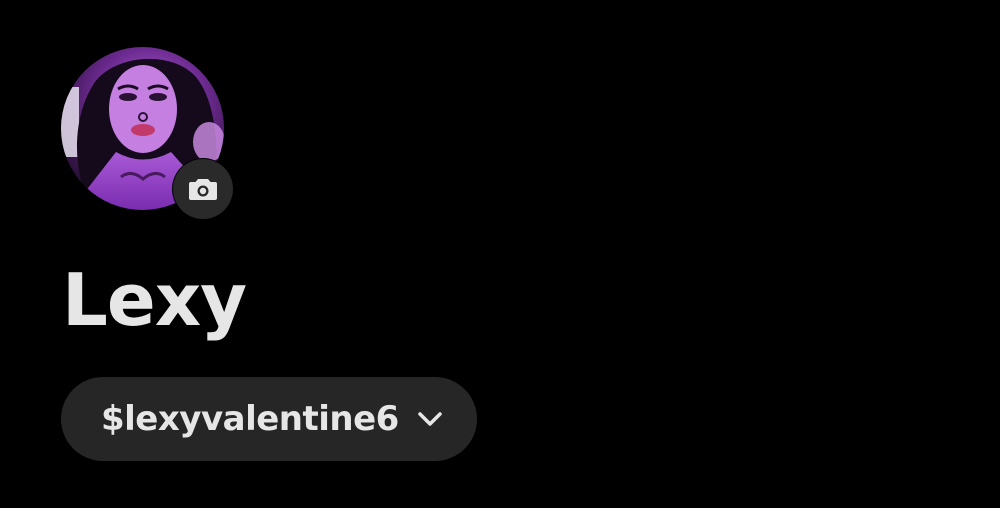 The height and width of the screenshot is (508, 1000). What do you see at coordinates (430, 419) in the screenshot?
I see `chevron-down-icon` at bounding box center [430, 419].